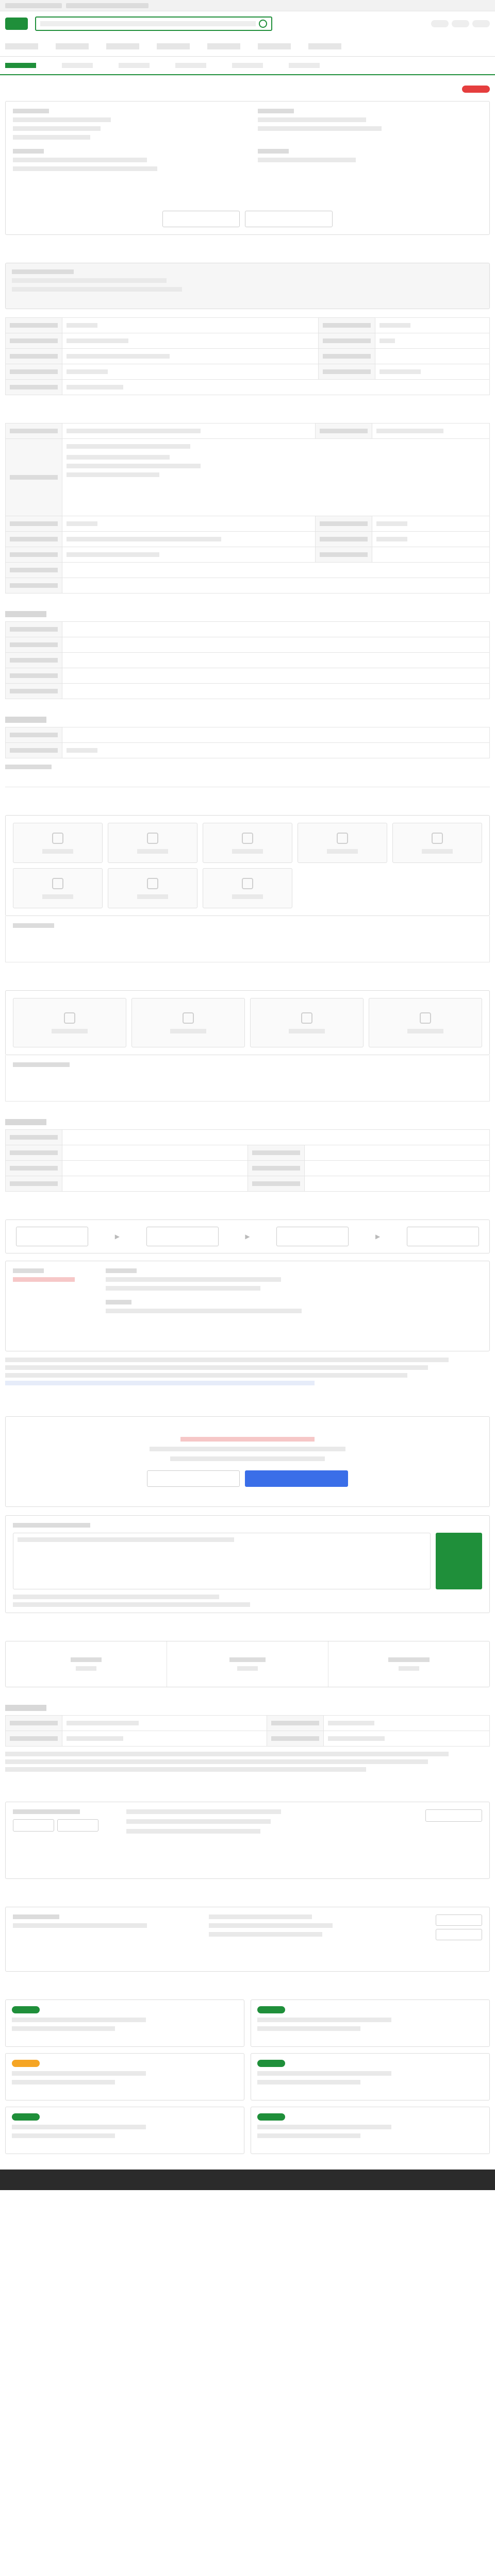 This screenshot has height=2576, width=495. What do you see at coordinates (247, 1306) in the screenshot?
I see `apply-method` at bounding box center [247, 1306].